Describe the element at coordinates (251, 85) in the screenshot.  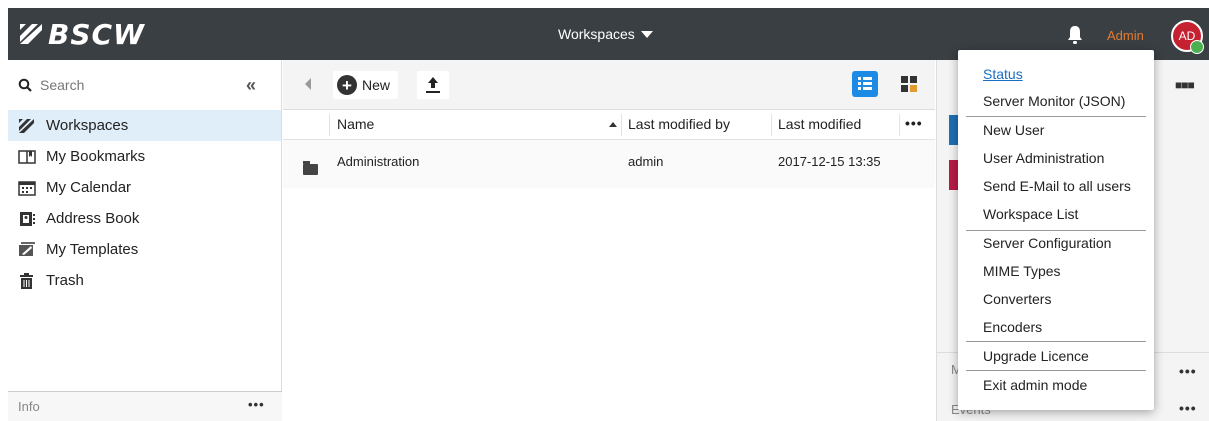
I see `collapse-sidebar-button: «` at that location.